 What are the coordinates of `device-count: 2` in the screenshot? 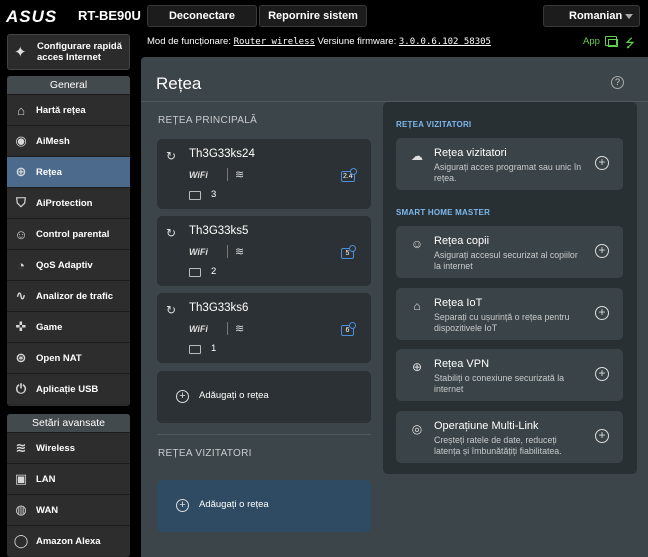 It's located at (214, 271).